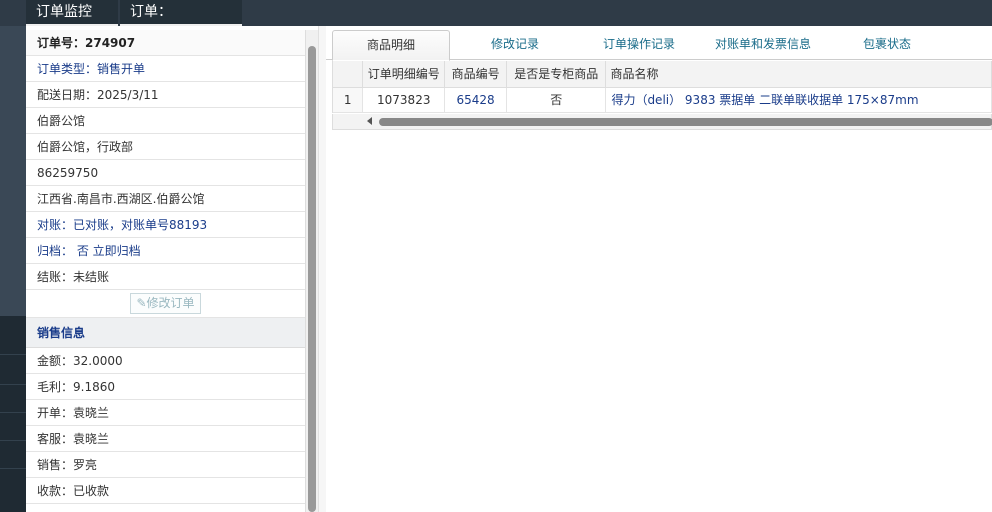  I want to click on splitter, so click(322, 269).